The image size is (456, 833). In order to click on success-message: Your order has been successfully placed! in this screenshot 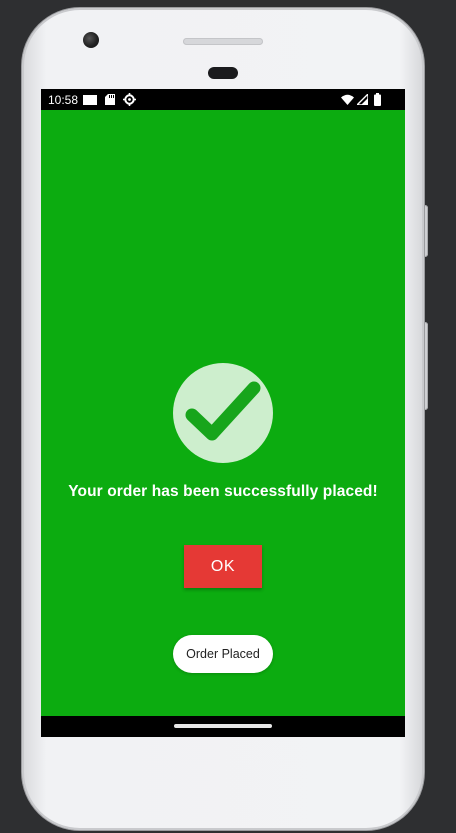, I will do `click(223, 491)`.